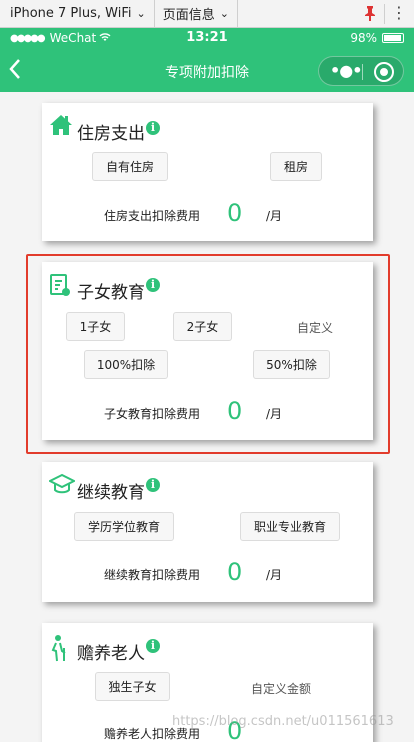  I want to click on menu-capsule: •●•, so click(361, 71).